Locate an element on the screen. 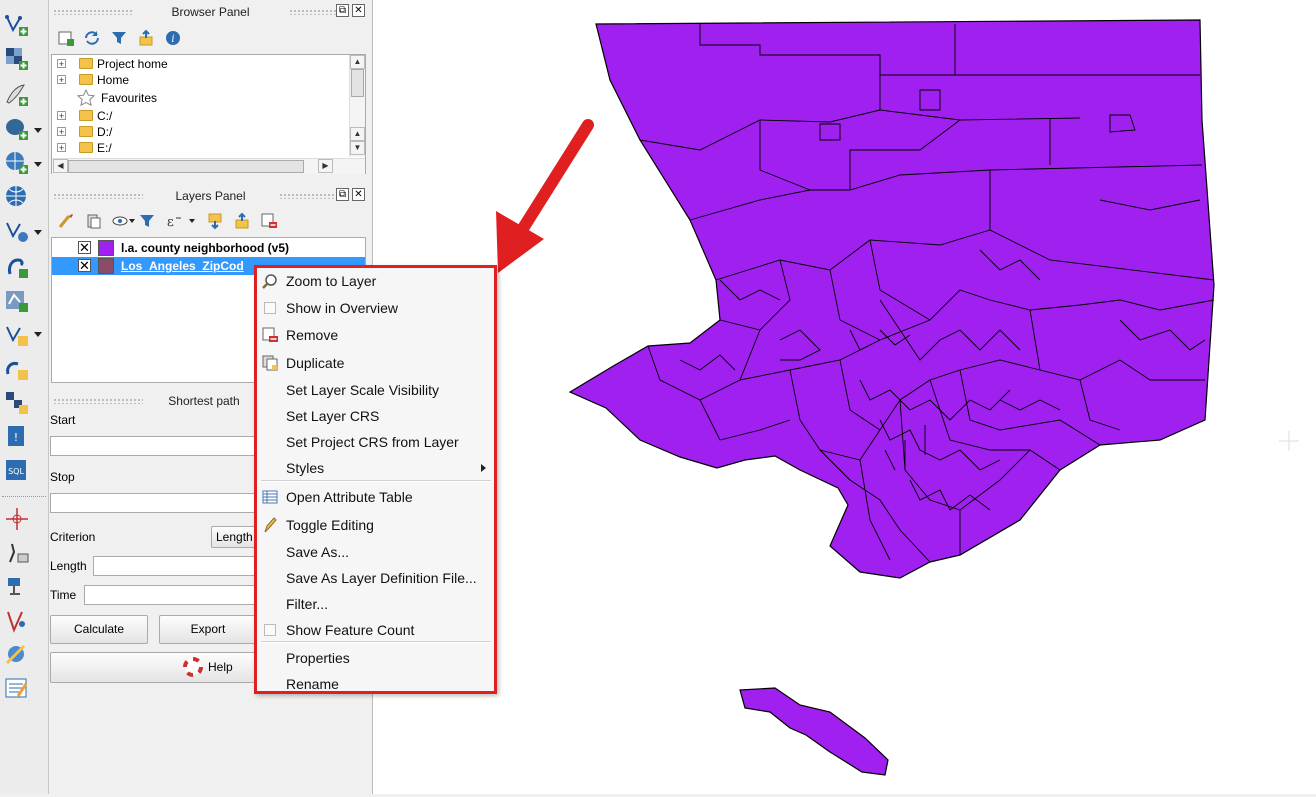  scroll-left-icon: ◀ is located at coordinates (60, 166).